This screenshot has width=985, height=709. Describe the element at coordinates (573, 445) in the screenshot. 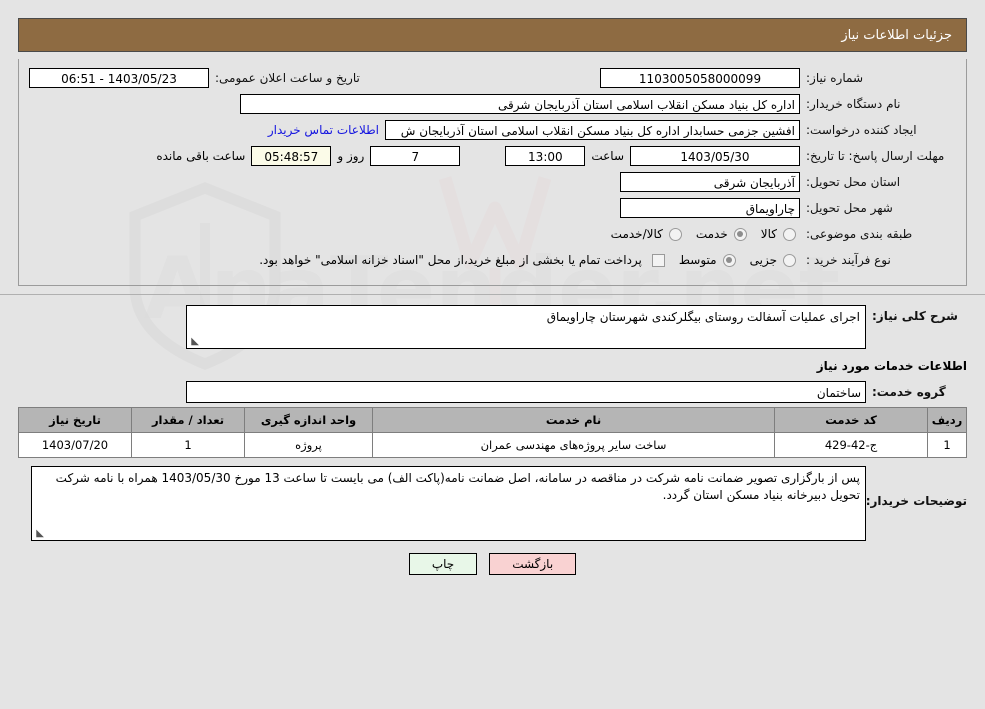

I see `cell-service-name: ساخت سایر پروژه‌های مهندسی عمران` at that location.